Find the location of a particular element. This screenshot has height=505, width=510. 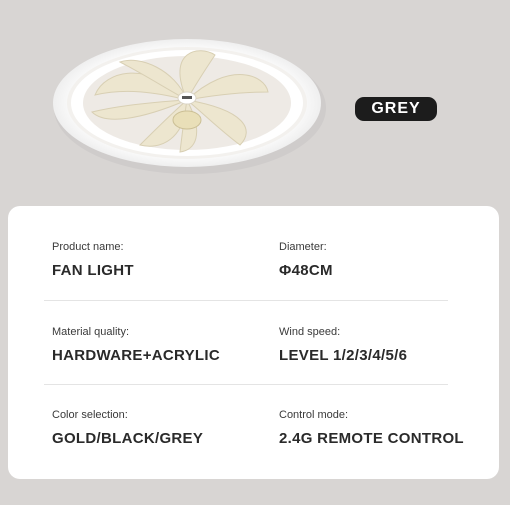

spec-value: Φ48CM is located at coordinates (306, 270).